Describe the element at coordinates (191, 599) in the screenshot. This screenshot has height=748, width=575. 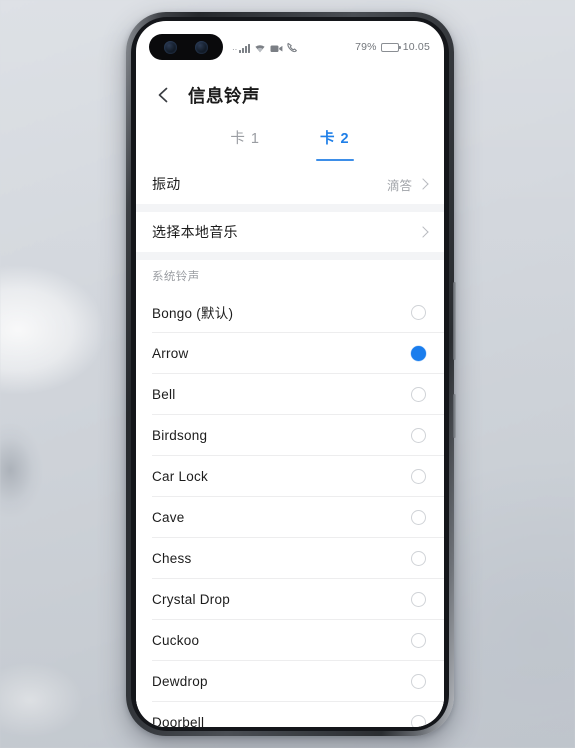
I see `ringtone-label: Crystal Drop` at that location.